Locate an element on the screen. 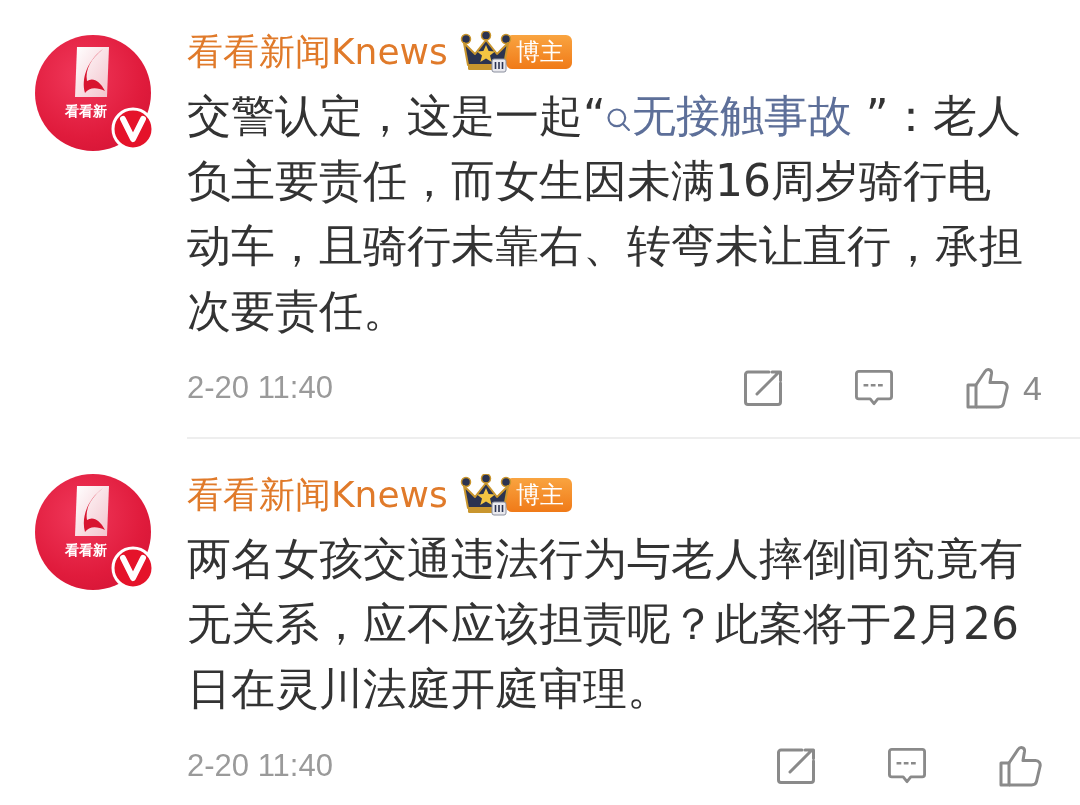 The width and height of the screenshot is (1080, 805). like-button is located at coordinates (1020, 766).